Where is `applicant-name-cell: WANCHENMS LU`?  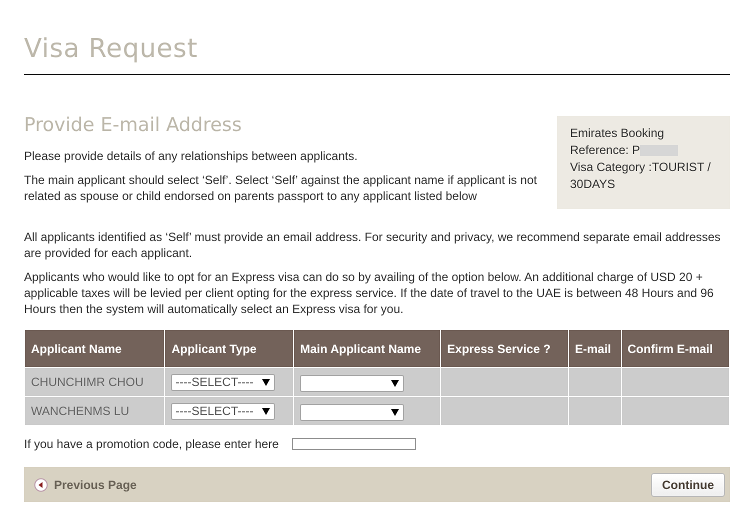 applicant-name-cell: WANCHENMS LU is located at coordinates (94, 411).